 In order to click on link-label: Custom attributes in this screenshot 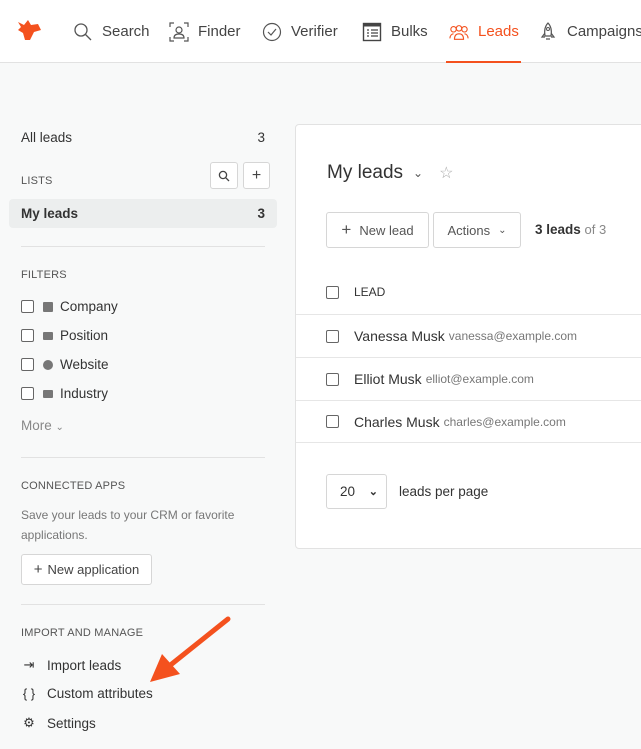, I will do `click(100, 693)`.